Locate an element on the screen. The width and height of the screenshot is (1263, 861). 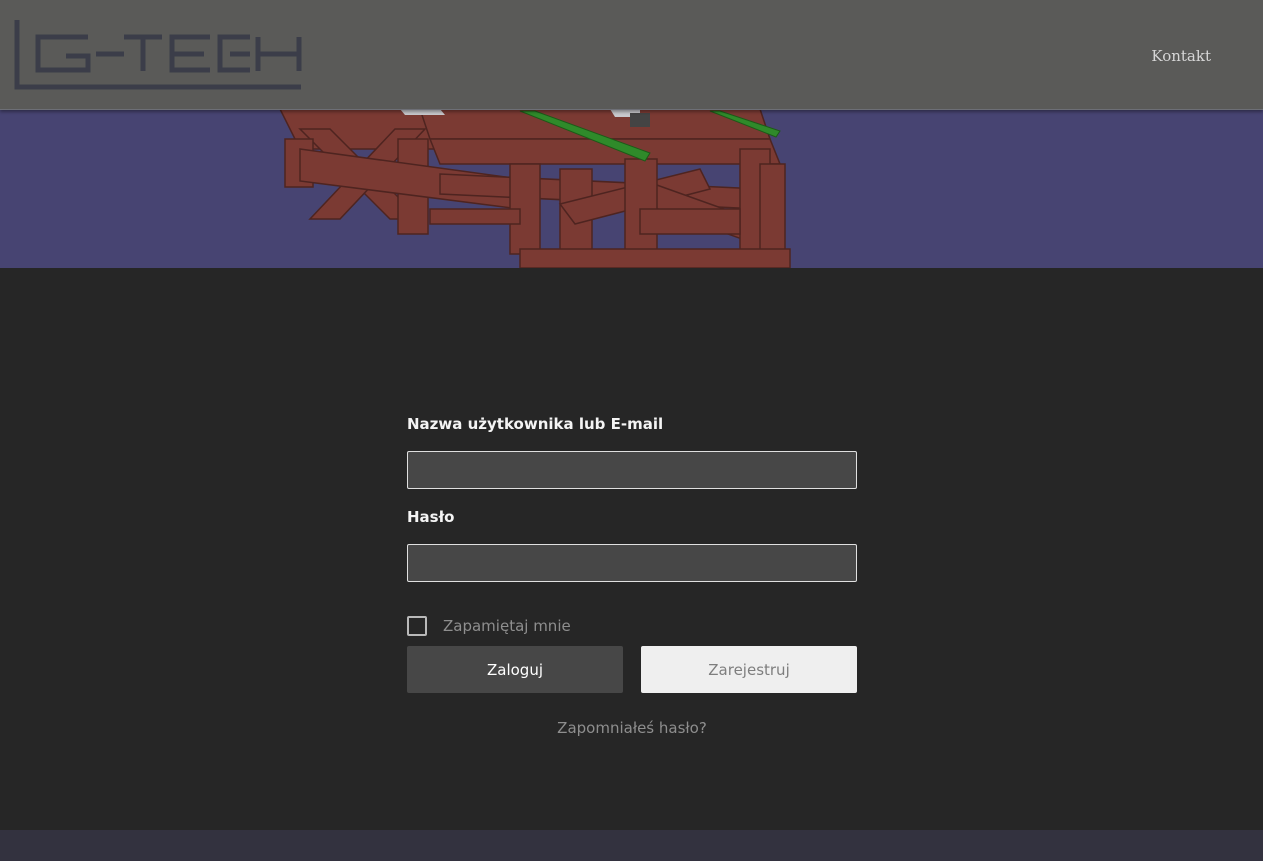
steel-frame-render is located at coordinates (535, 188).